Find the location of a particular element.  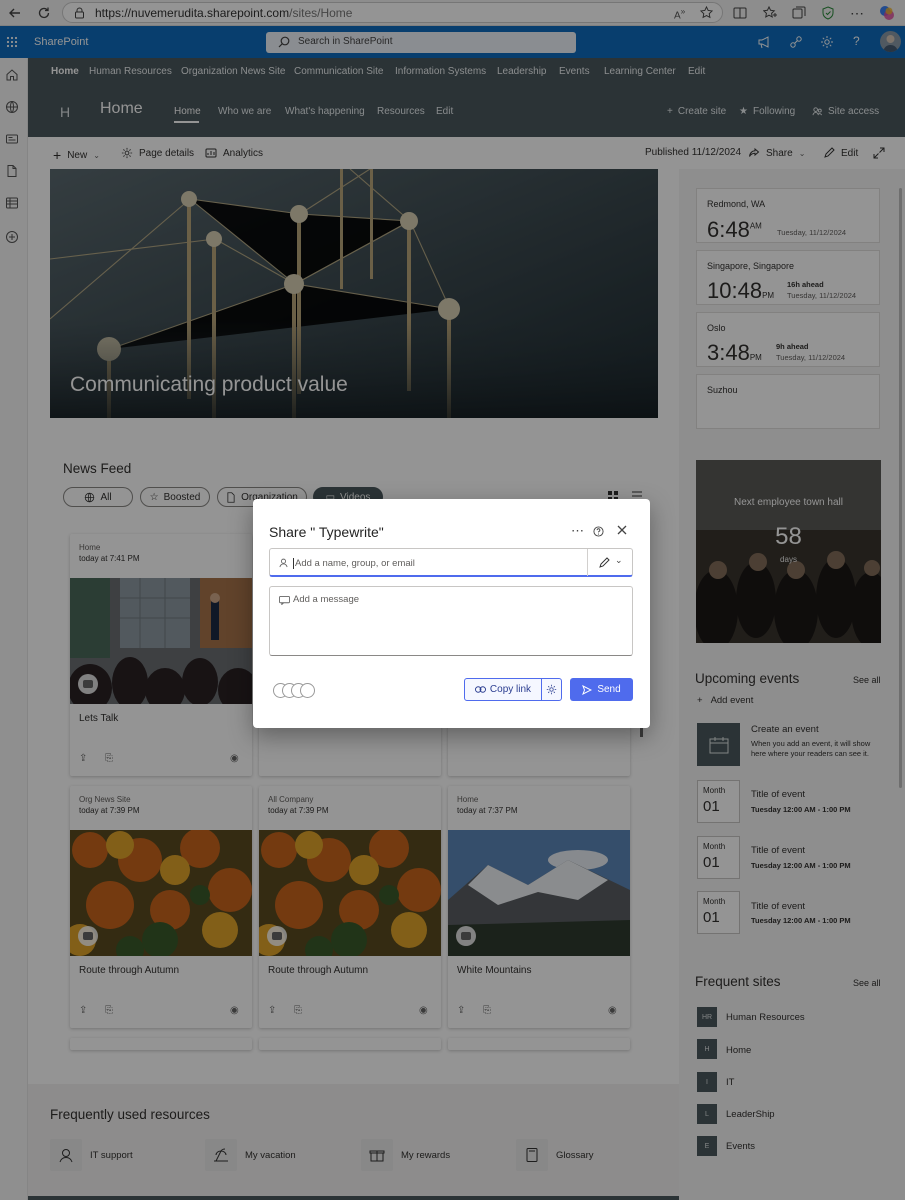

link-settings-gear-icon is located at coordinates (551, 689).